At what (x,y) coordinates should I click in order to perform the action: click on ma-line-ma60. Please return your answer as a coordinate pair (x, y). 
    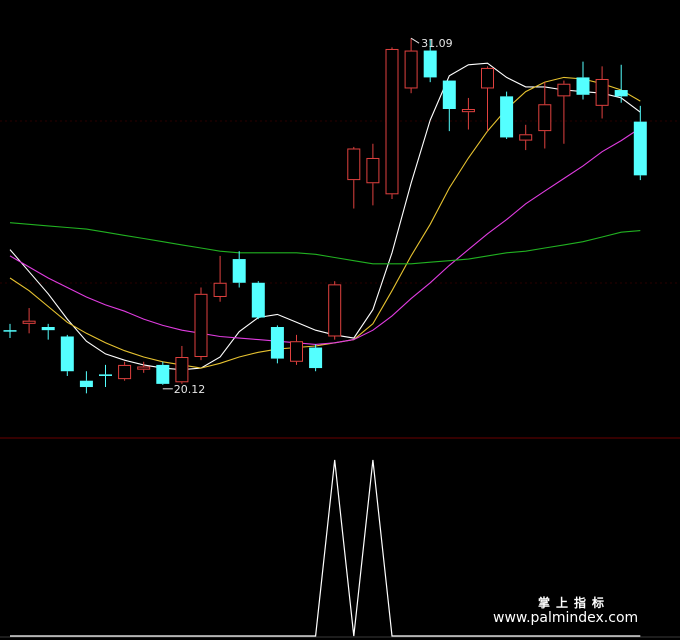
    Looking at the image, I should click on (325, 243).